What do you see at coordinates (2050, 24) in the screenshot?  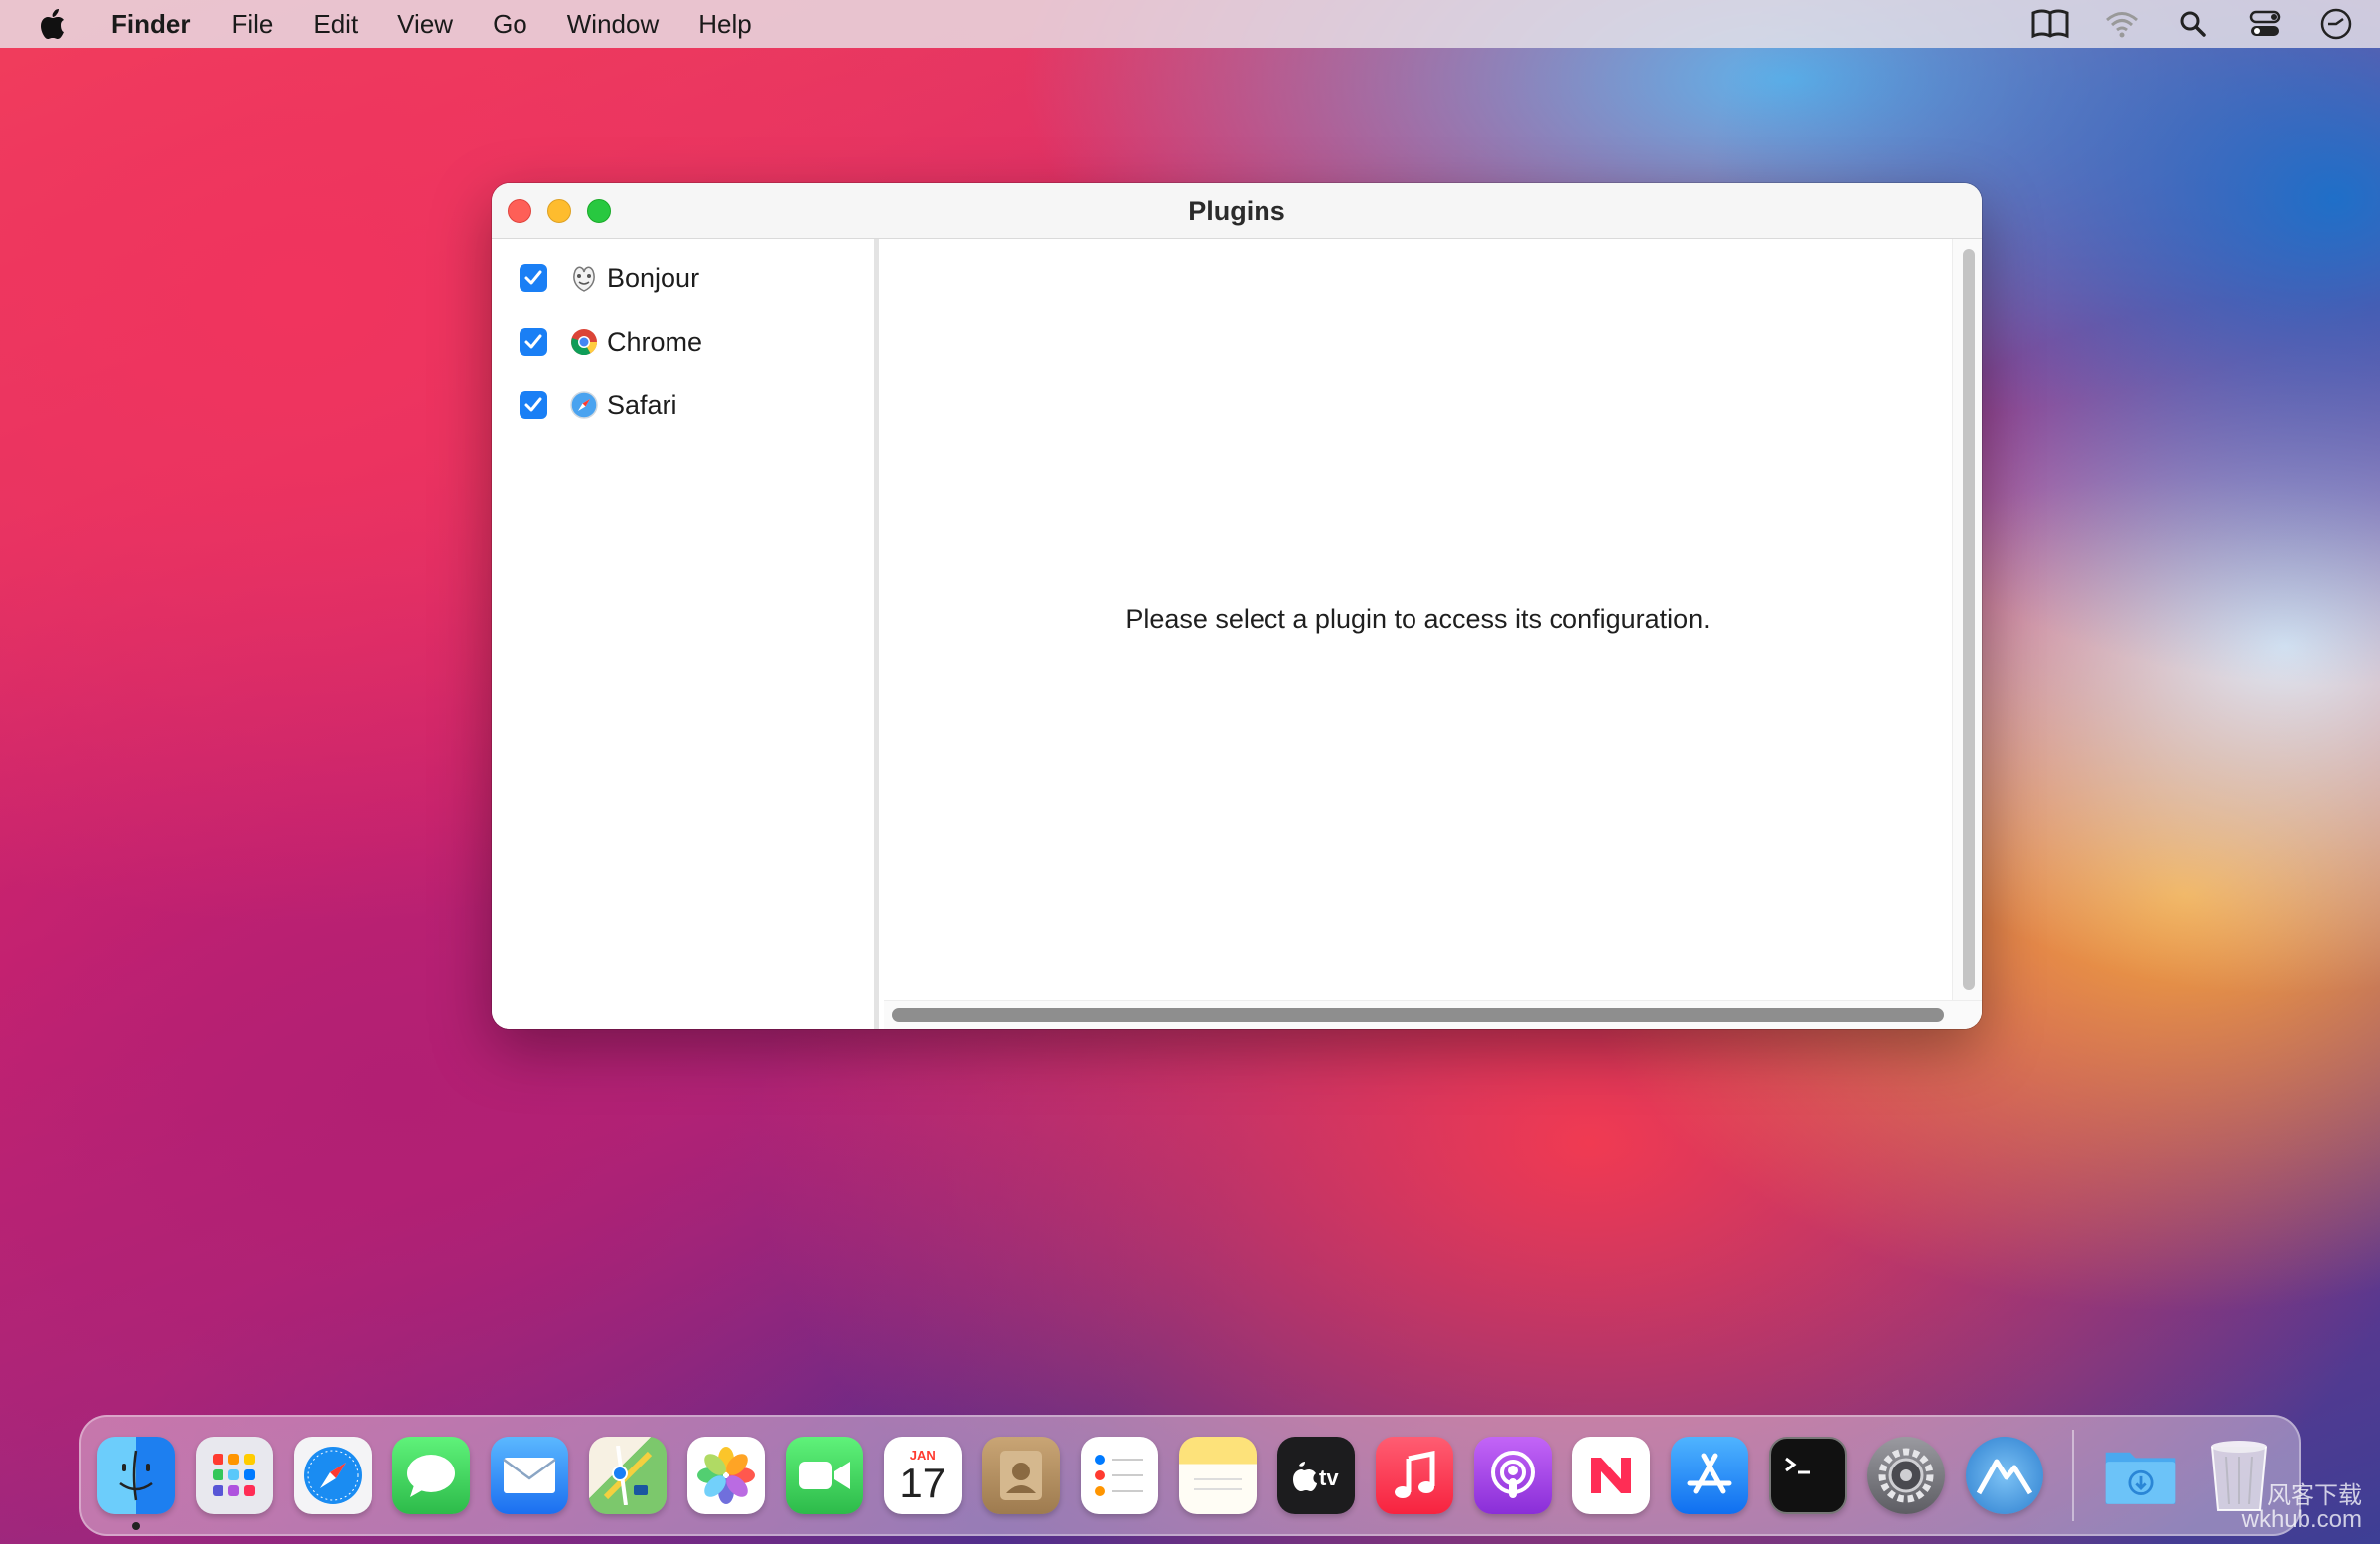 I see `reading-list-icon` at bounding box center [2050, 24].